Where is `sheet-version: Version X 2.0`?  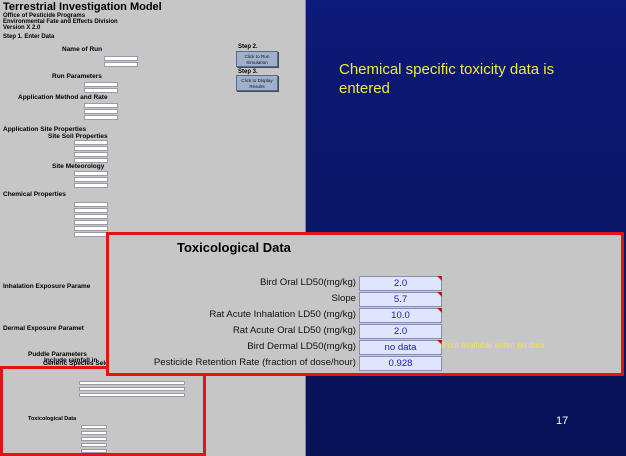 sheet-version: Version X 2.0 is located at coordinates (22, 28).